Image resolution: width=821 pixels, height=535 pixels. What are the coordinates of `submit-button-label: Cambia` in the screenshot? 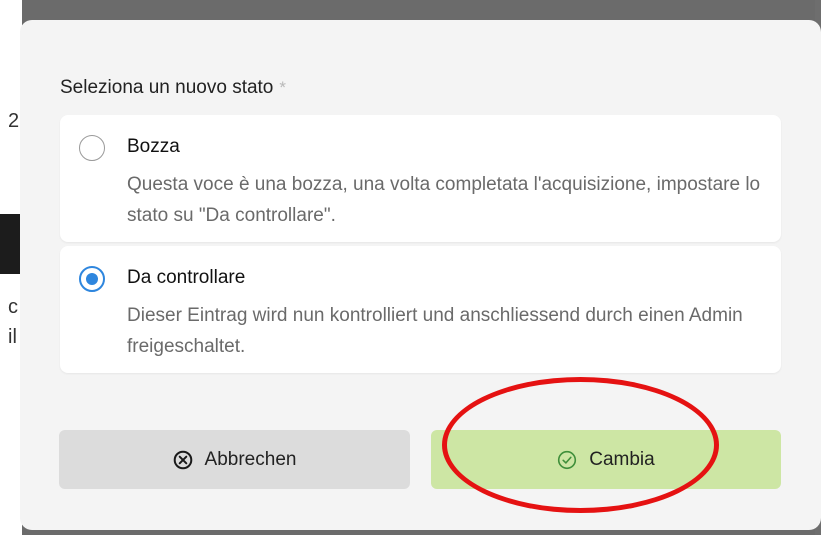 It's located at (622, 459).